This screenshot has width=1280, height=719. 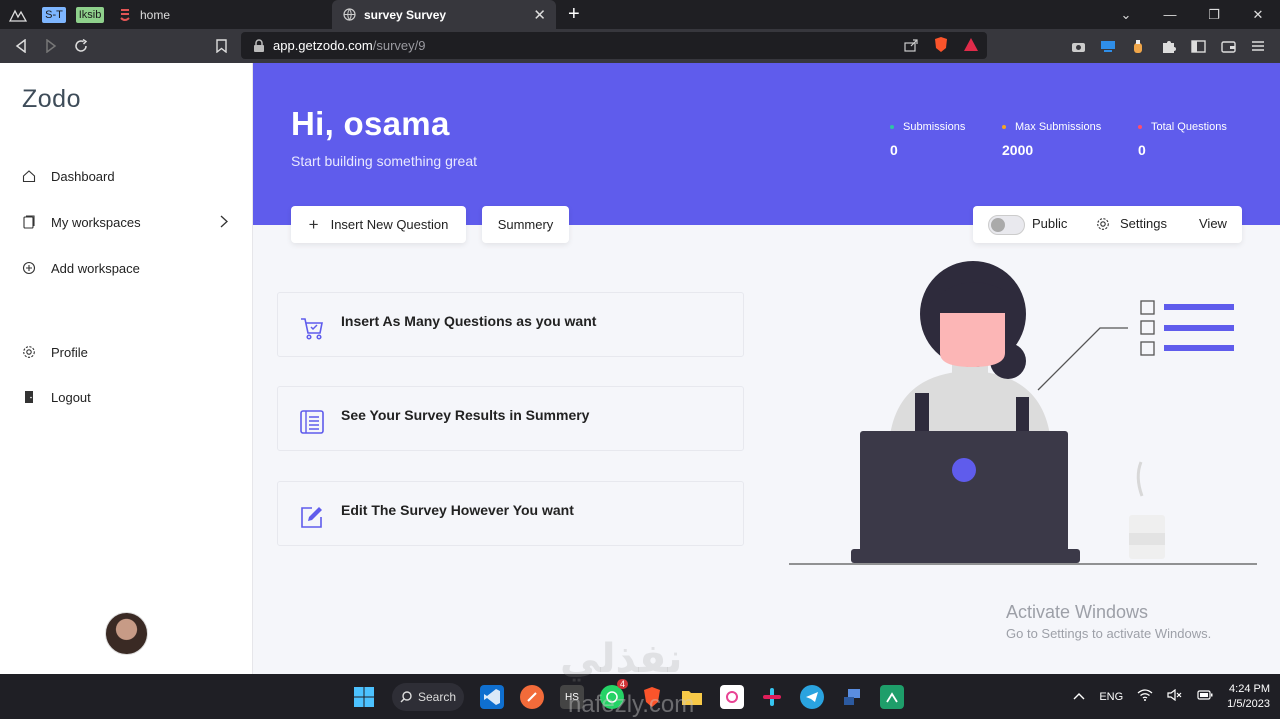 I want to click on feature-text: Insert As Many Questions as you want, so click(x=469, y=321).